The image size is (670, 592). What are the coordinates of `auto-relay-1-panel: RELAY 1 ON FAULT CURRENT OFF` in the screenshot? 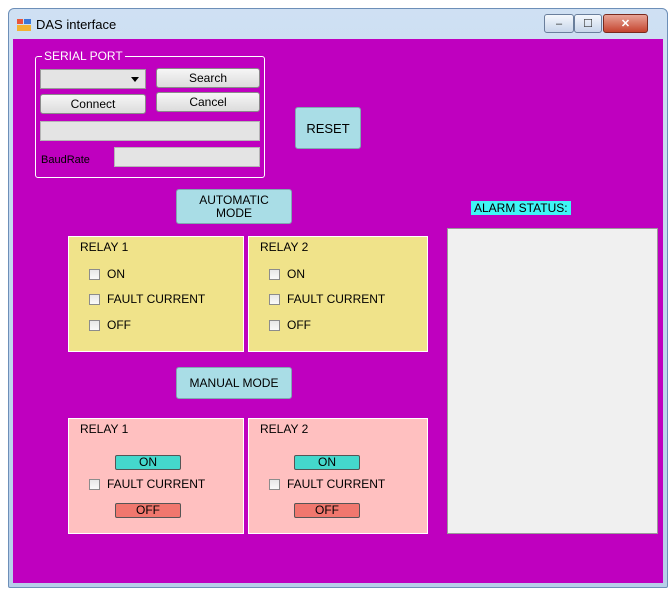 It's located at (156, 294).